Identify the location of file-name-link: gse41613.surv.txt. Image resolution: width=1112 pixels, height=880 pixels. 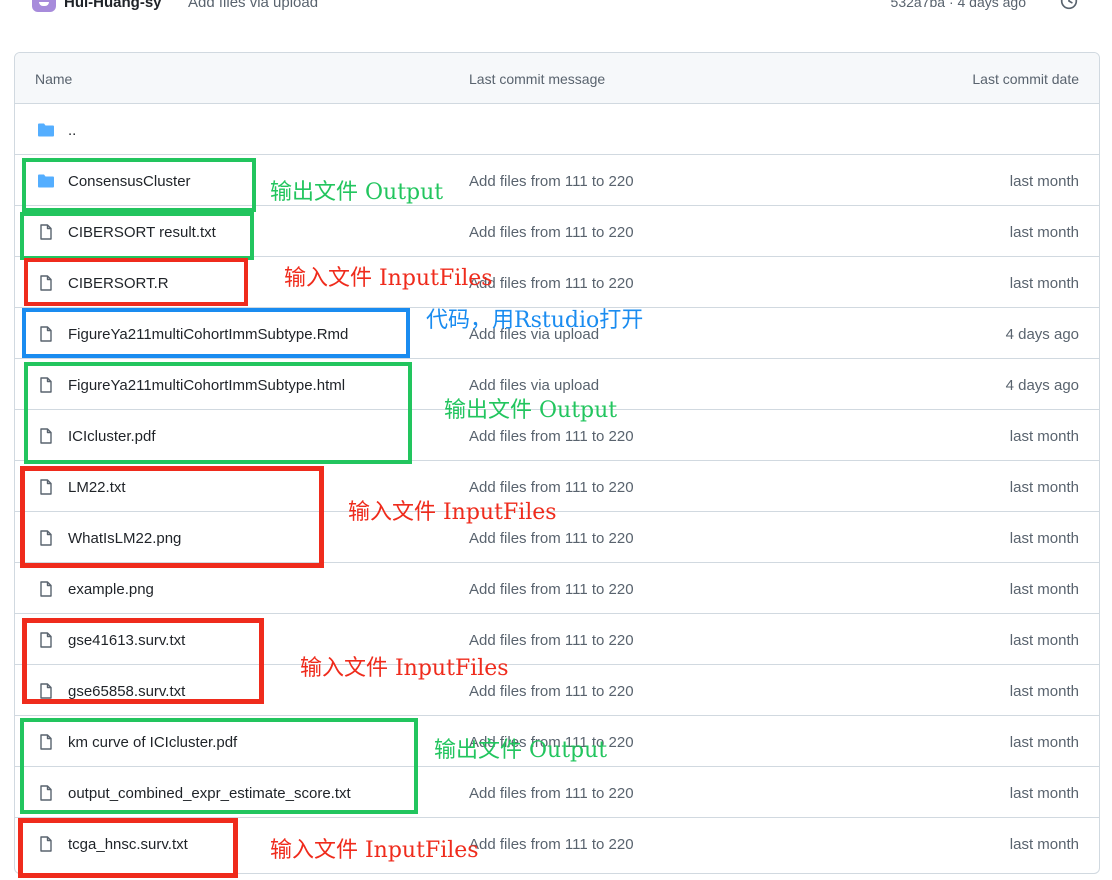
(126, 640).